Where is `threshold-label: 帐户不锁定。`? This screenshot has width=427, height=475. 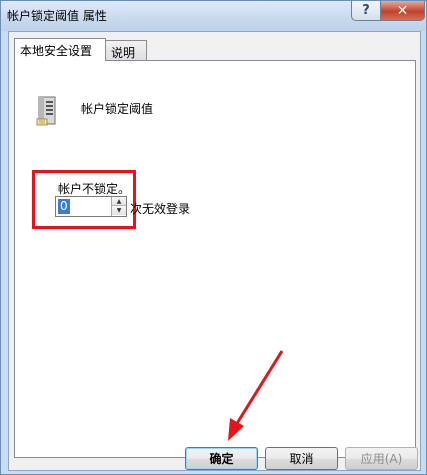
threshold-label: 帐户不锁定。 is located at coordinates (94, 189).